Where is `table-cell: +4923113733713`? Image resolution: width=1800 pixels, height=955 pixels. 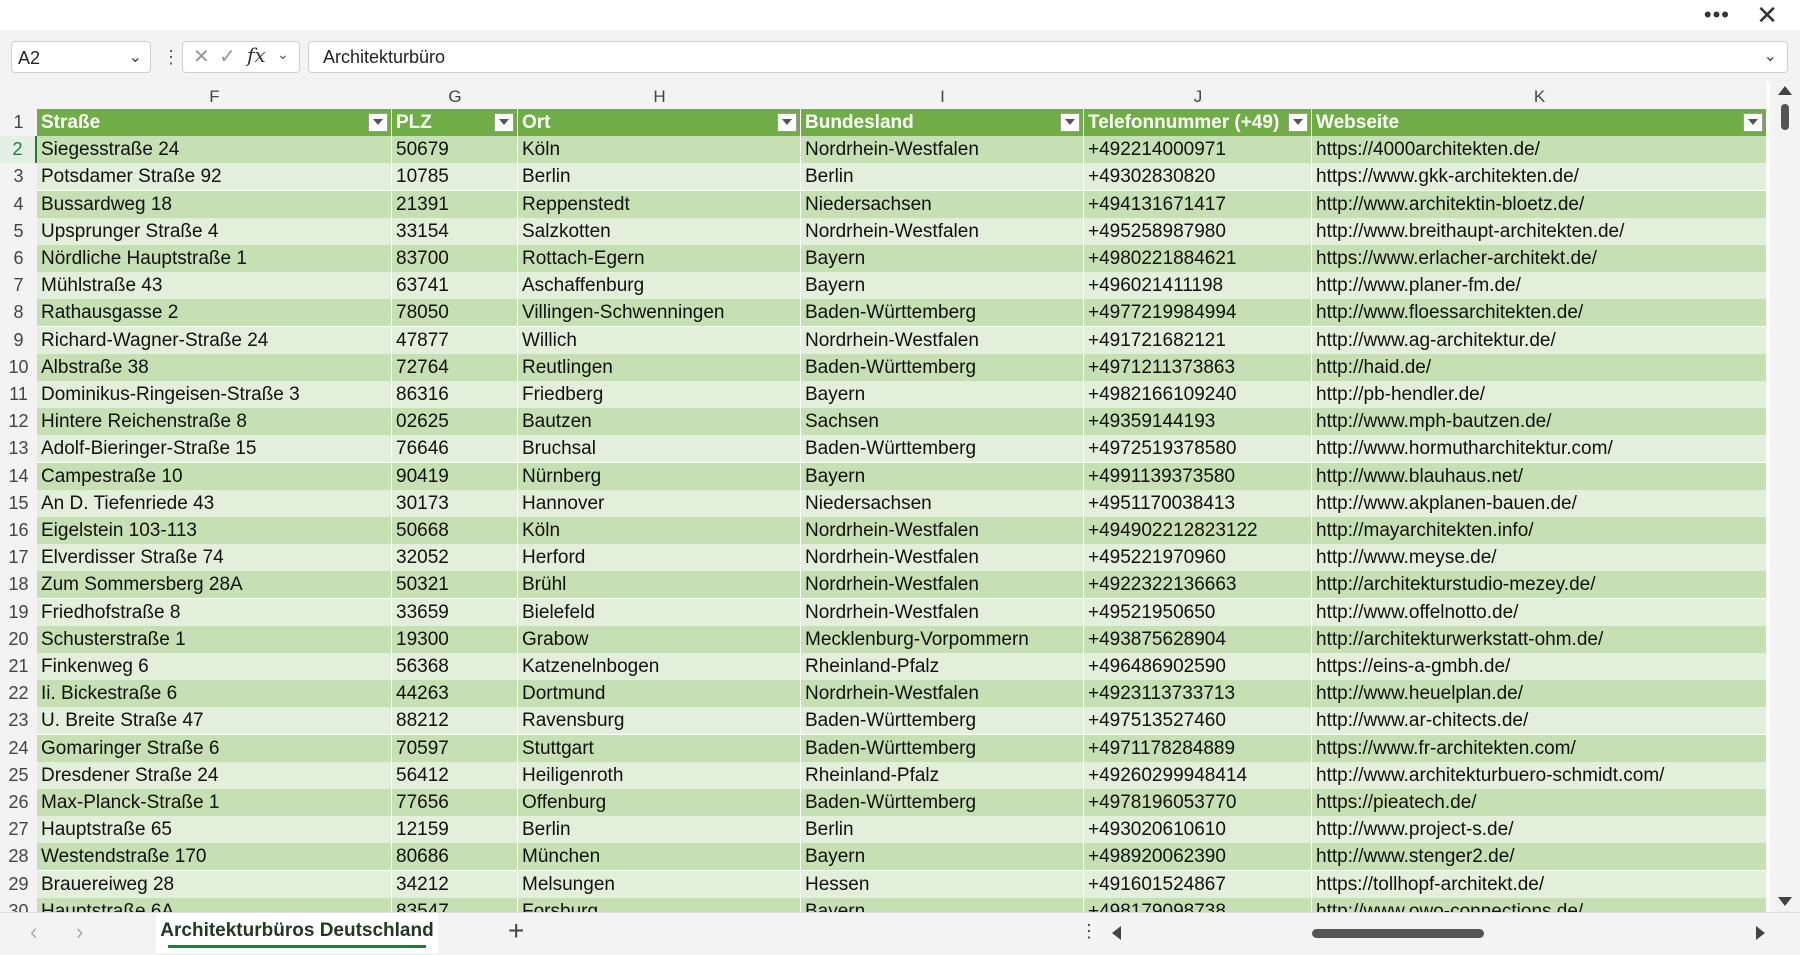
table-cell: +4923113733713 is located at coordinates (1198, 694).